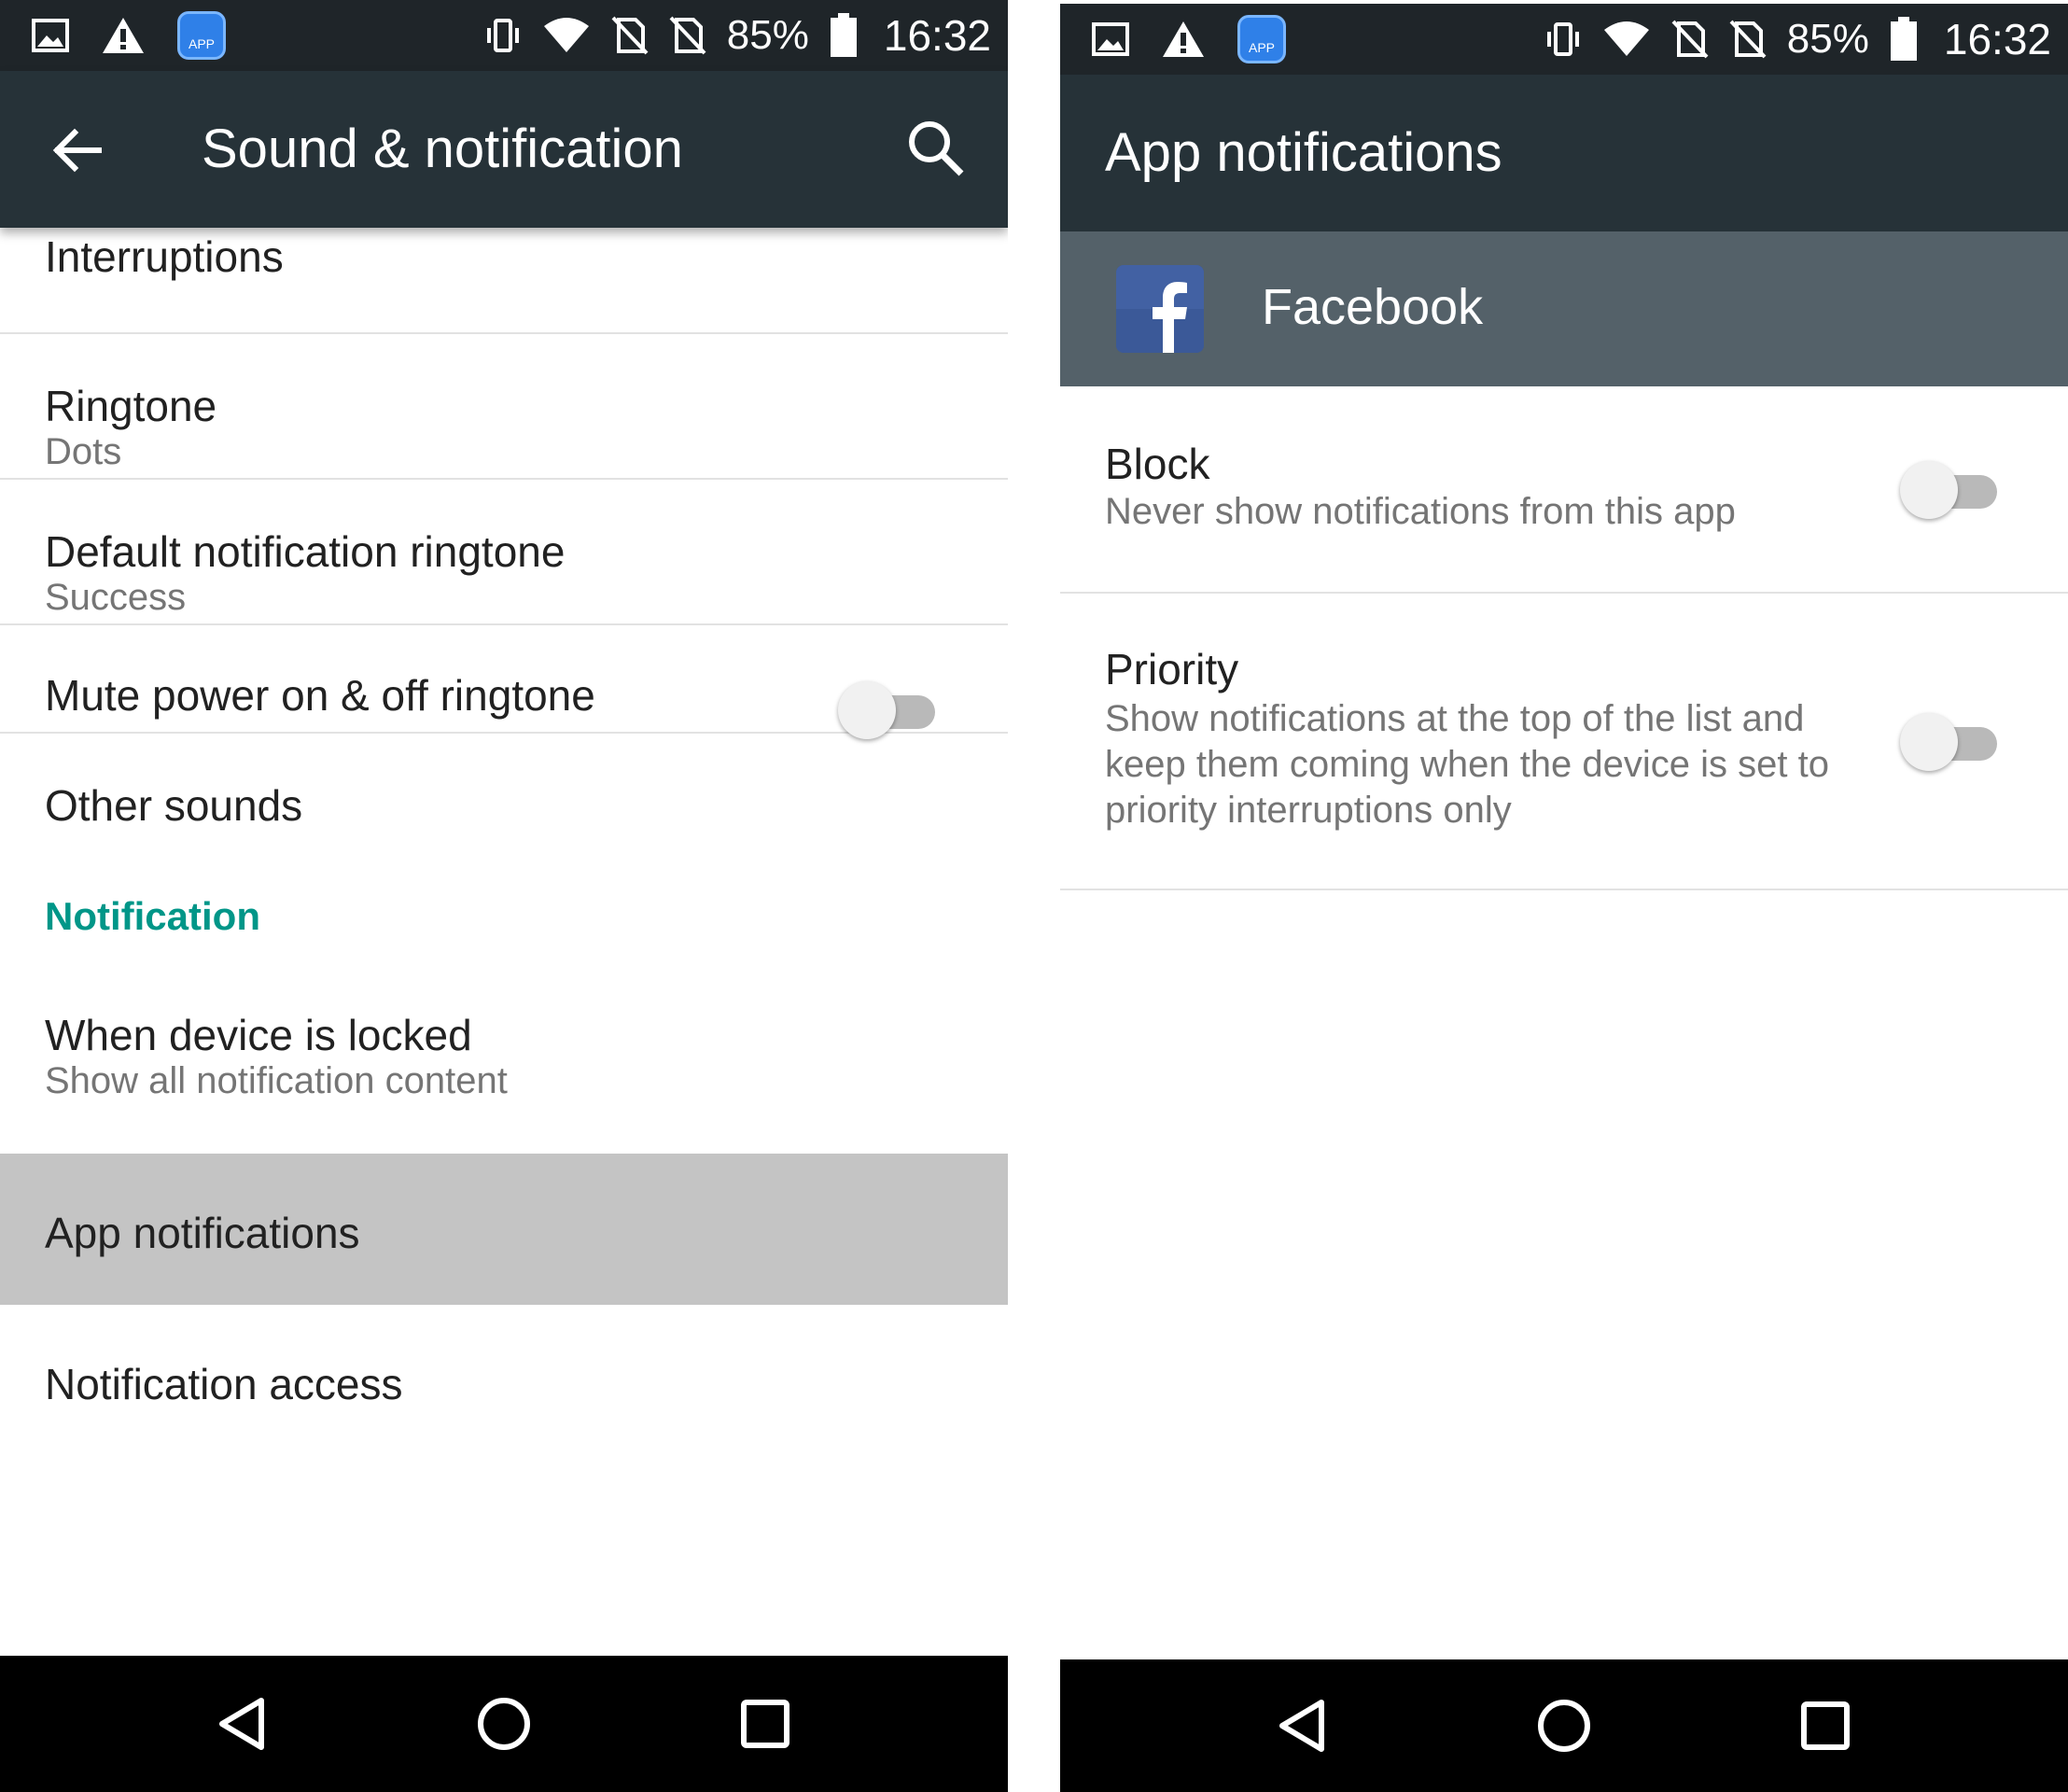 The width and height of the screenshot is (2068, 1792). Describe the element at coordinates (164, 256) in the screenshot. I see `item-title: Interruptions` at that location.